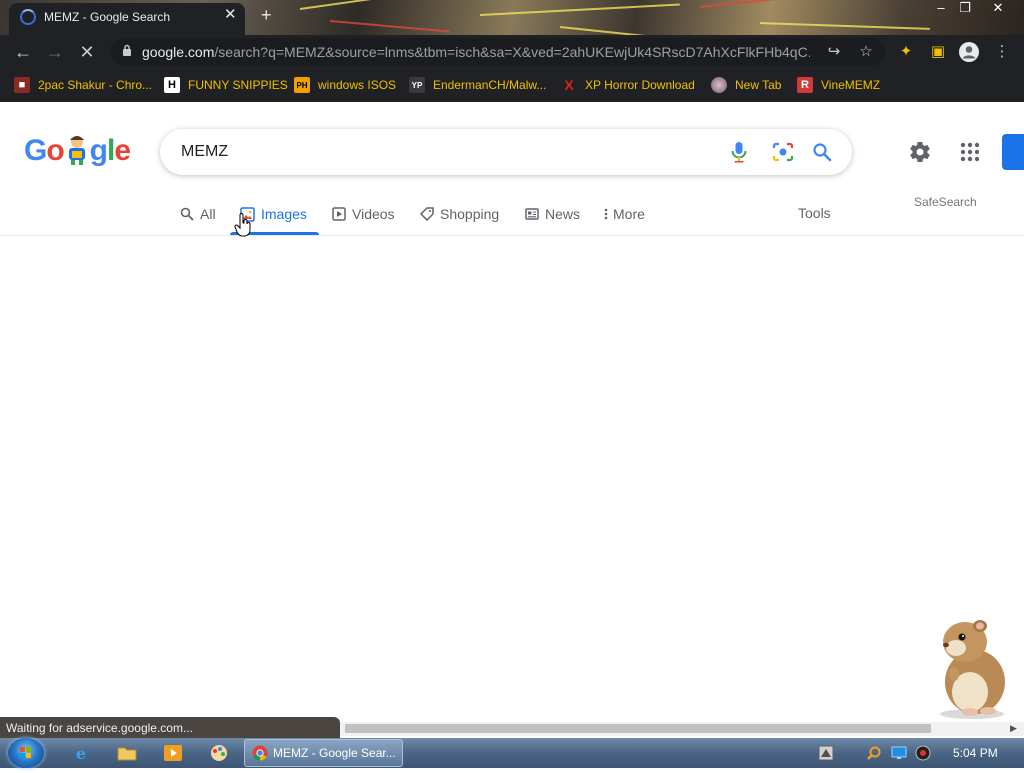 The height and width of the screenshot is (773, 1024). What do you see at coordinates (628, 85) in the screenshot?
I see `bookmark-item: X XP Horror Download` at bounding box center [628, 85].